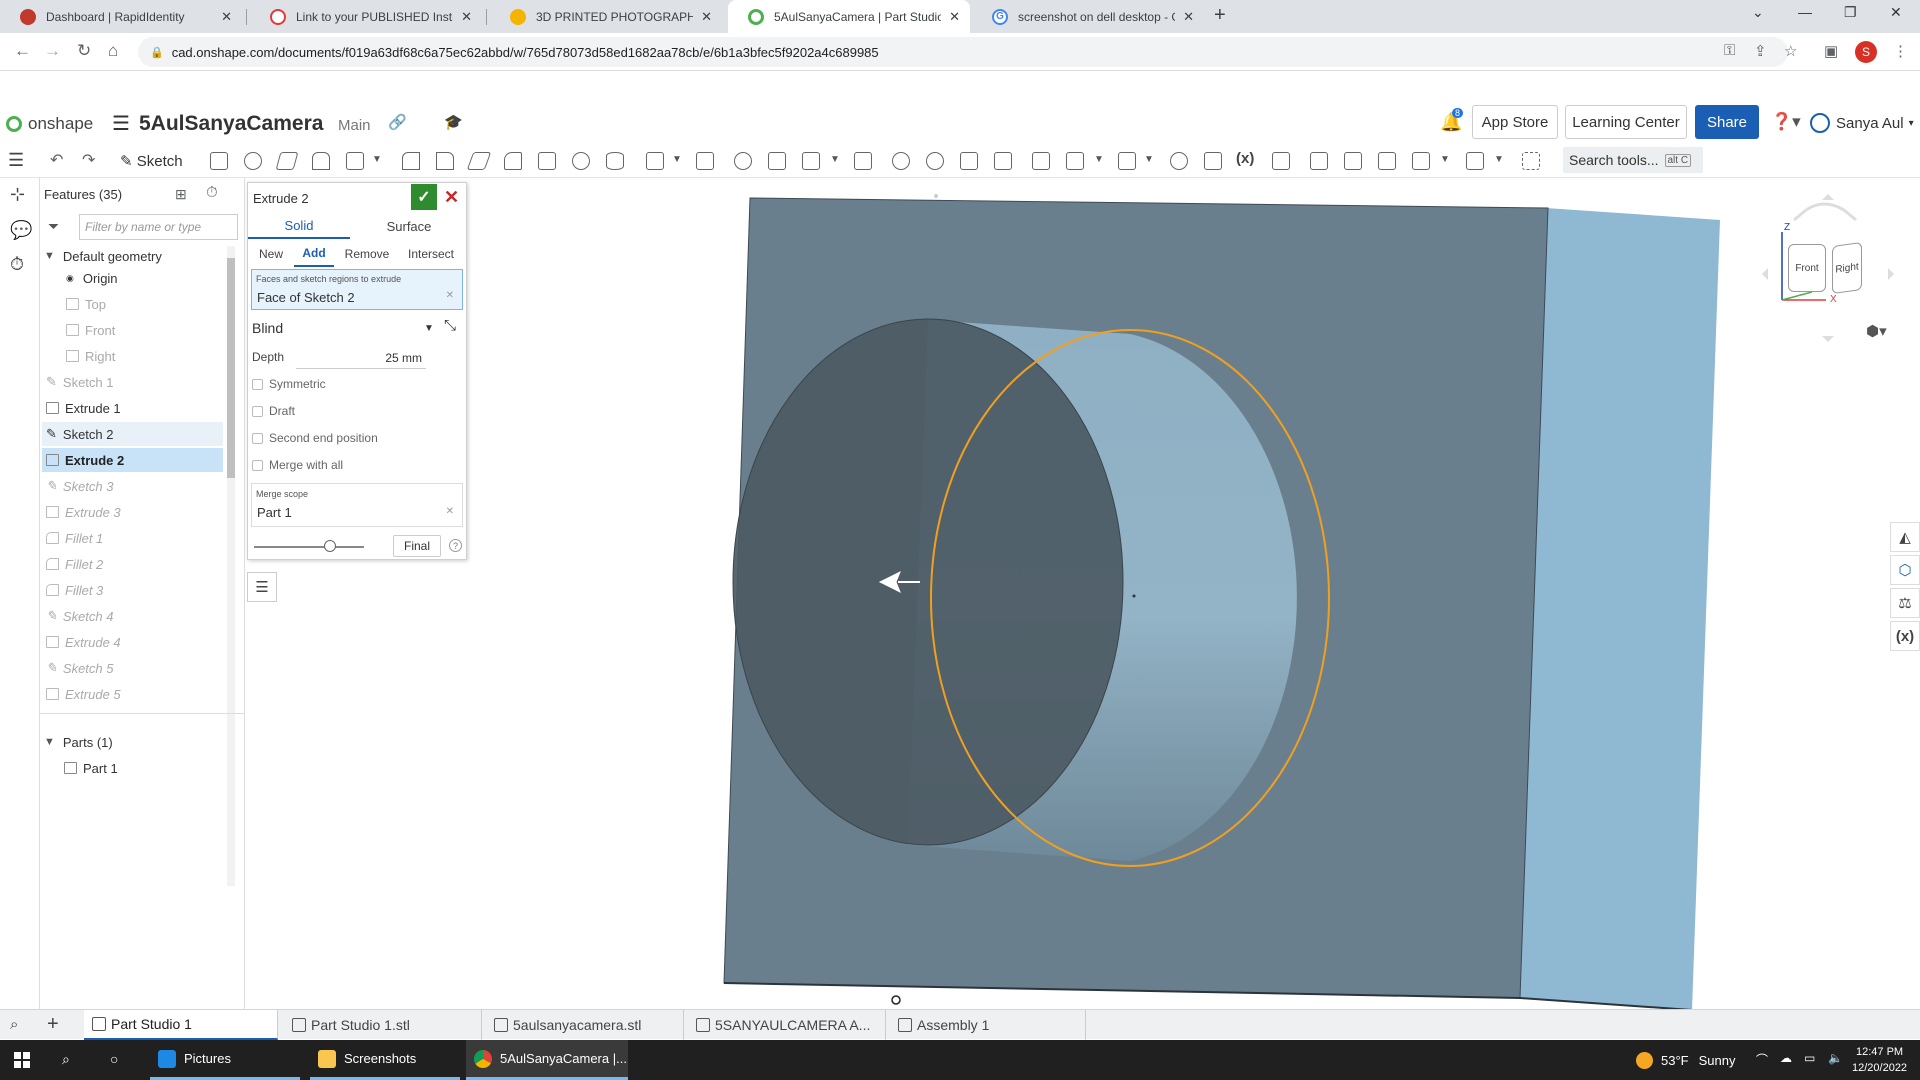  Describe the element at coordinates (134, 382) in the screenshot. I see `feature-item: ✎ Sketch 1` at that location.